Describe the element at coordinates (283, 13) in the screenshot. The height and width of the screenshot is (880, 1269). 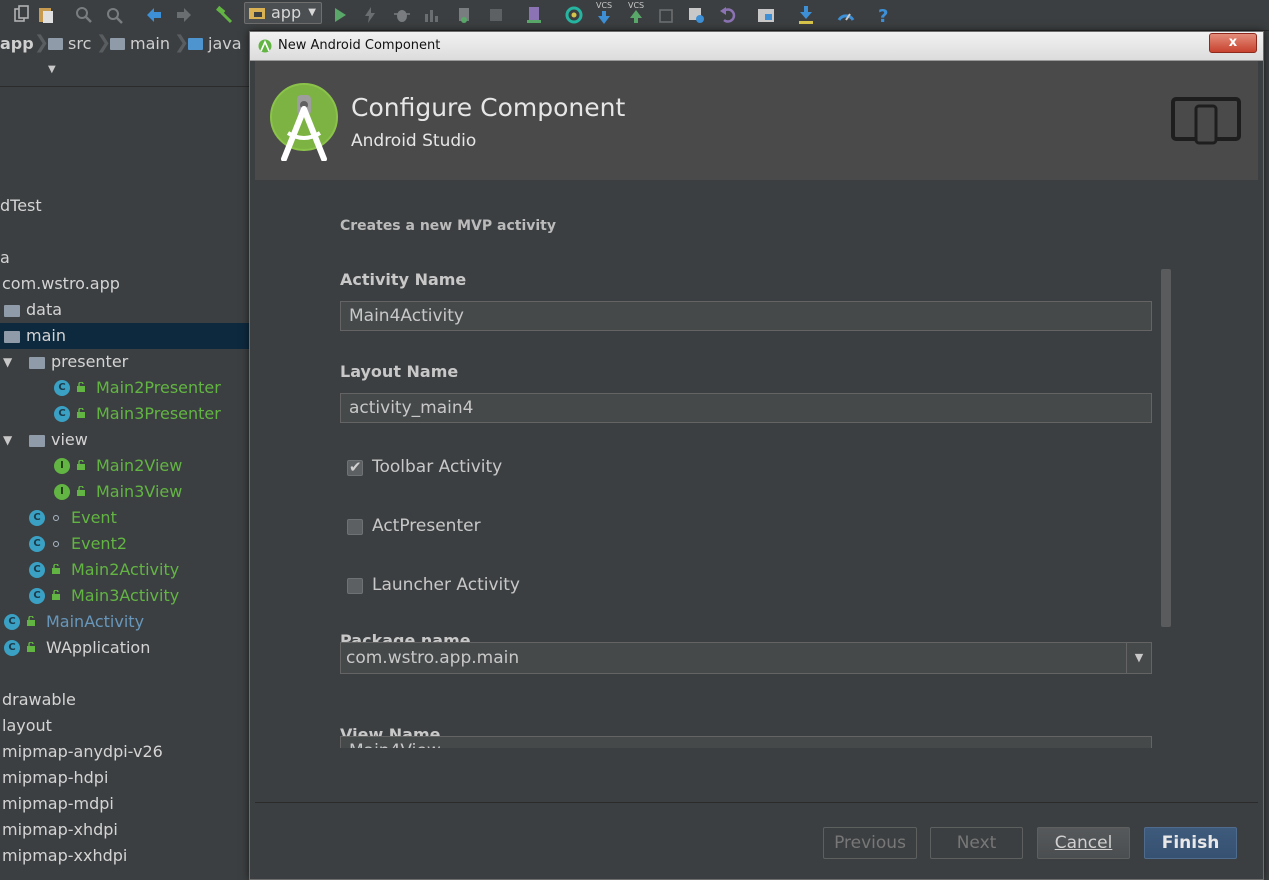
I see `run-configuration-select: app ▼` at that location.